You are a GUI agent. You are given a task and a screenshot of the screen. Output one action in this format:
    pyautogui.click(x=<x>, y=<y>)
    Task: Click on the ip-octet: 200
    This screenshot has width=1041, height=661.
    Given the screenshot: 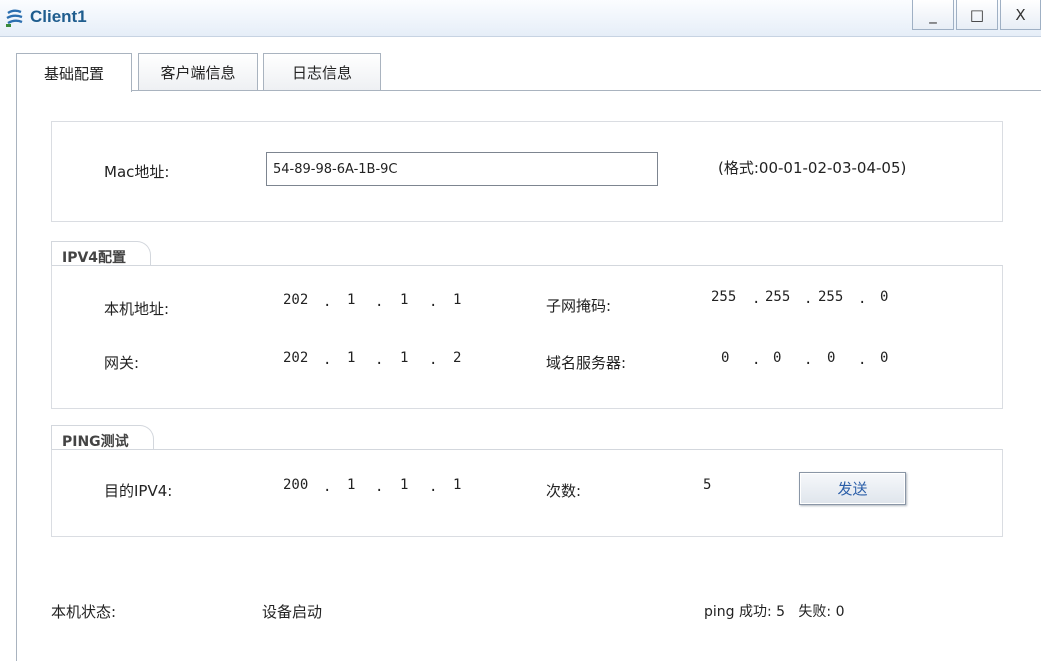 What is the action you would take?
    pyautogui.click(x=295, y=485)
    